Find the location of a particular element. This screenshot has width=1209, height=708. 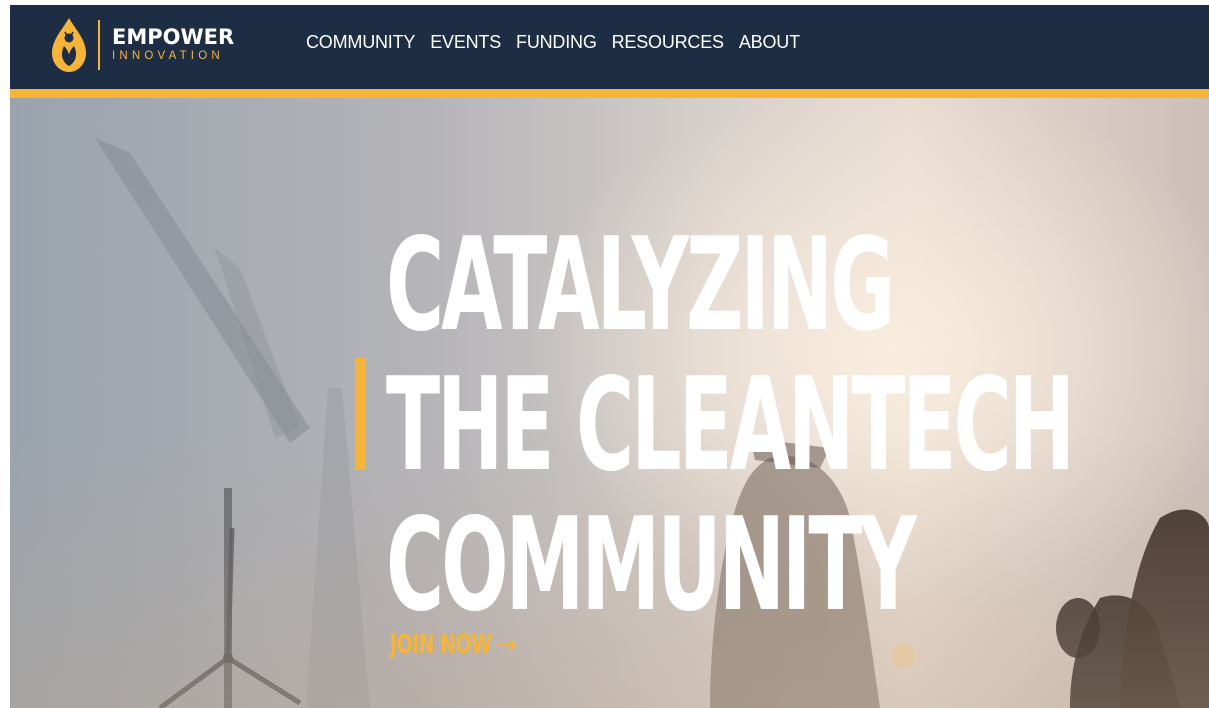

headline-line-1: CATALYZING is located at coordinates (640, 285).